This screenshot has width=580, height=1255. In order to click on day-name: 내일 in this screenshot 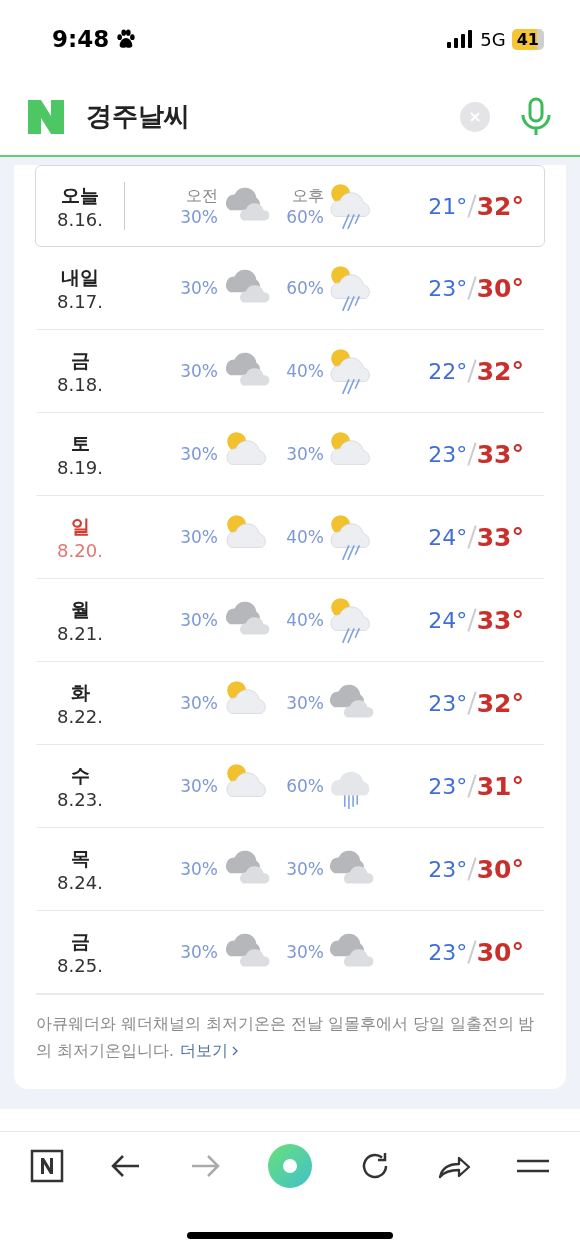, I will do `click(80, 277)`.